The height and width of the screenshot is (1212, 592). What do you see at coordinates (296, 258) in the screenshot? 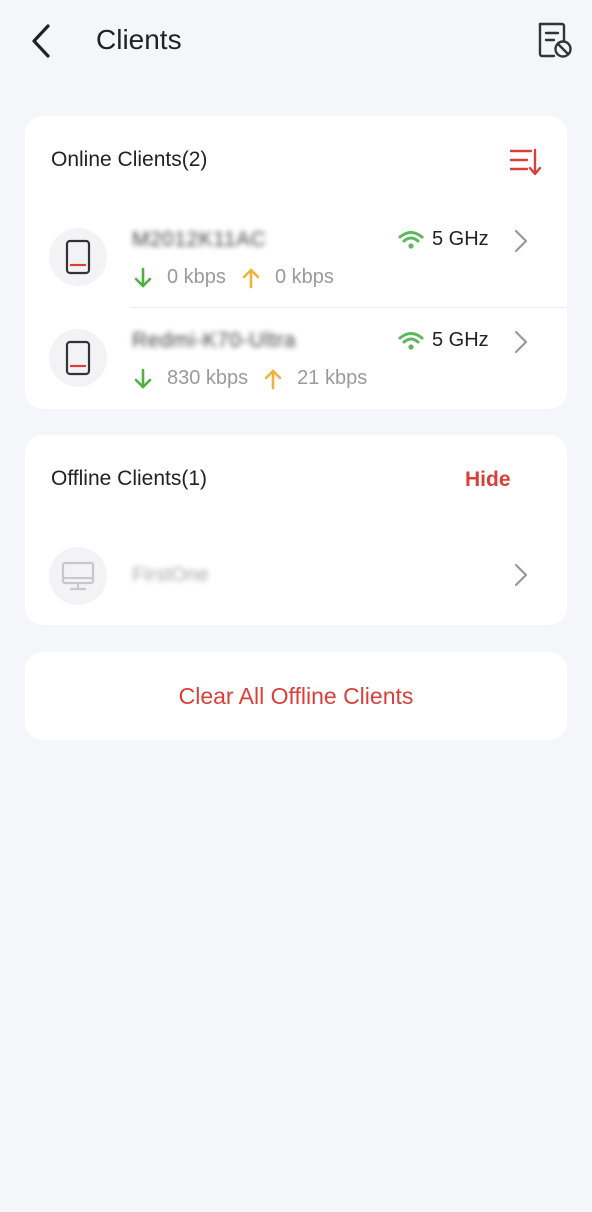
I see `client-row: M2012K11AC 5 GHz 0 kbps 0 kbps` at bounding box center [296, 258].